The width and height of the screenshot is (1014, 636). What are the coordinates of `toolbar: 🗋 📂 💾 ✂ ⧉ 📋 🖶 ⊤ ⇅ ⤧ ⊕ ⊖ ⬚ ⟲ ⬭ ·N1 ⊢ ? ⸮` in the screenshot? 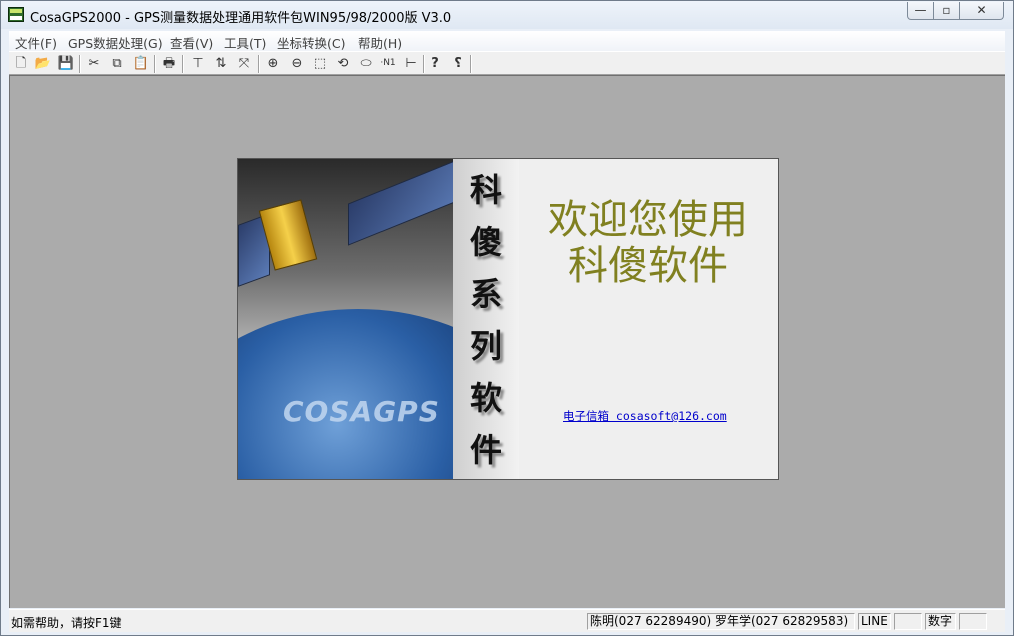 It's located at (507, 63).